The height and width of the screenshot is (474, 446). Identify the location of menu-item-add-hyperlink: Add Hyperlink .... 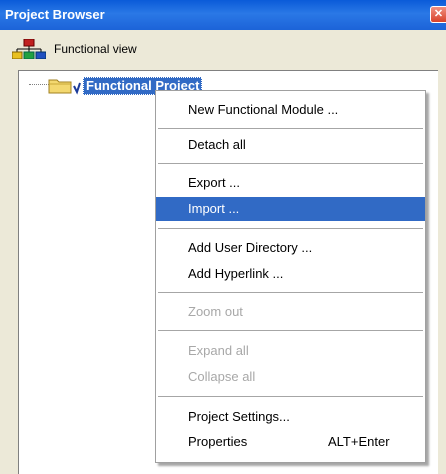
(290, 274).